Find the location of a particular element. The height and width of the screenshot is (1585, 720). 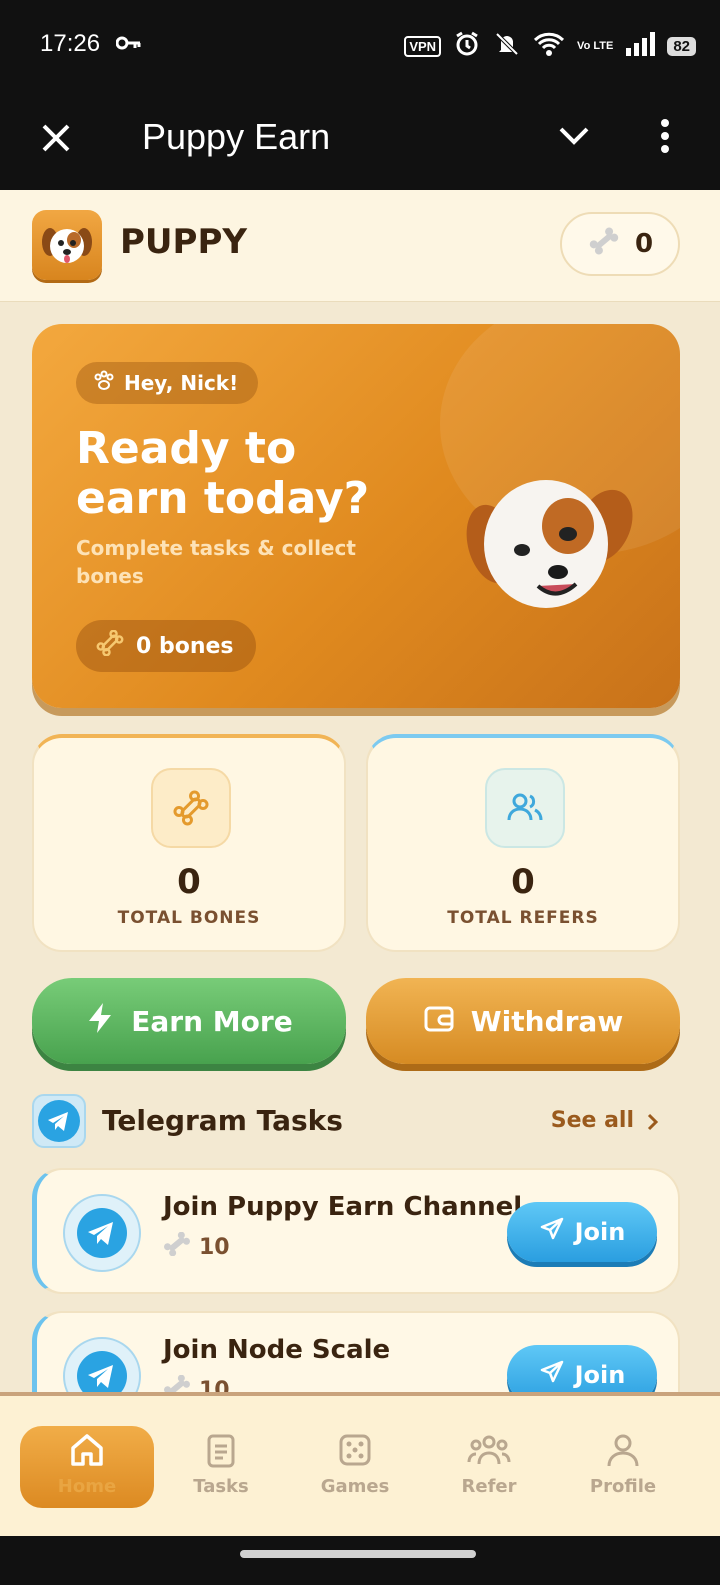

dice-icon is located at coordinates (355, 1450).